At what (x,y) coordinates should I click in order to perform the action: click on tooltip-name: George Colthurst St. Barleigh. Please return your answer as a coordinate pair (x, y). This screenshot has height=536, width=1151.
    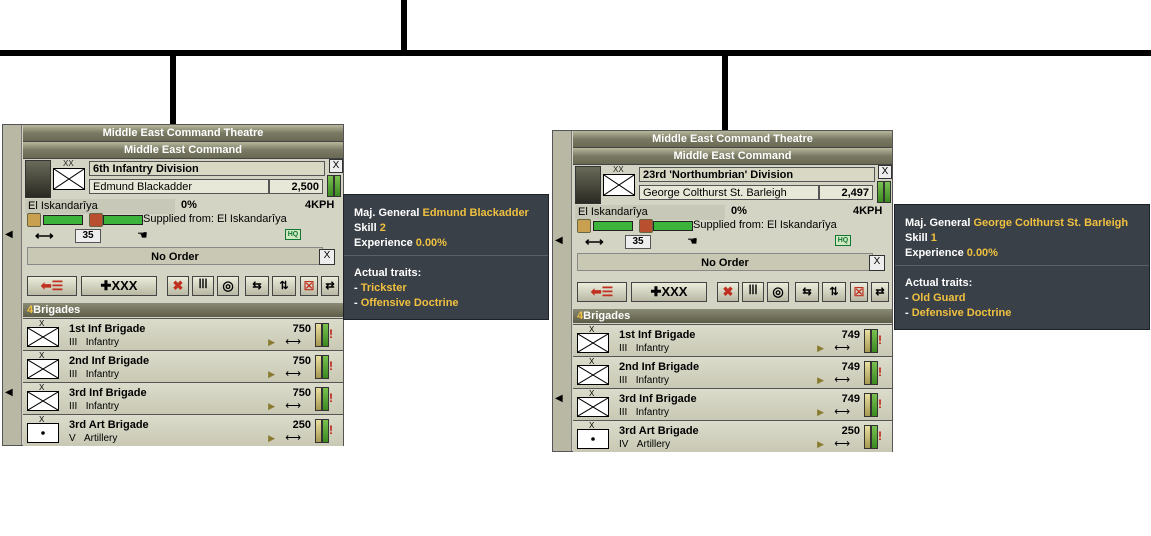
    Looking at the image, I should click on (1051, 223).